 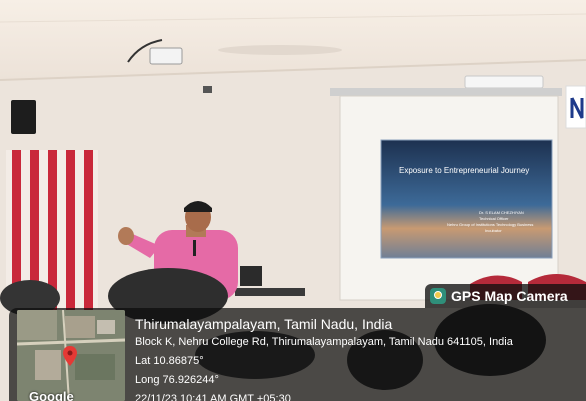 What do you see at coordinates (51, 395) in the screenshot?
I see `google-label: Google` at bounding box center [51, 395].